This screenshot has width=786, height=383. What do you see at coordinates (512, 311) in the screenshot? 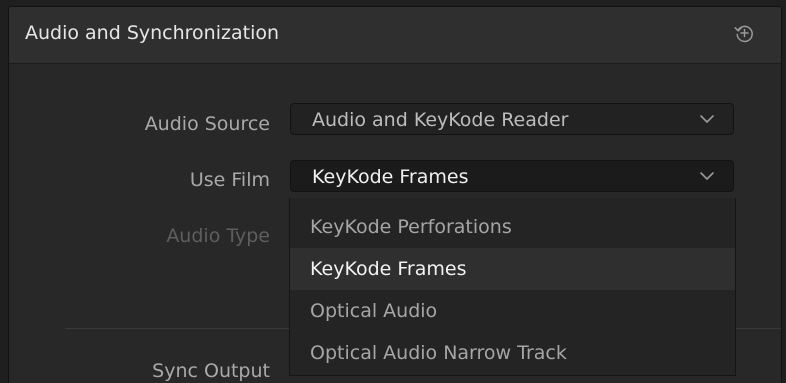
I see `dropdown-option: Optical Audio` at bounding box center [512, 311].